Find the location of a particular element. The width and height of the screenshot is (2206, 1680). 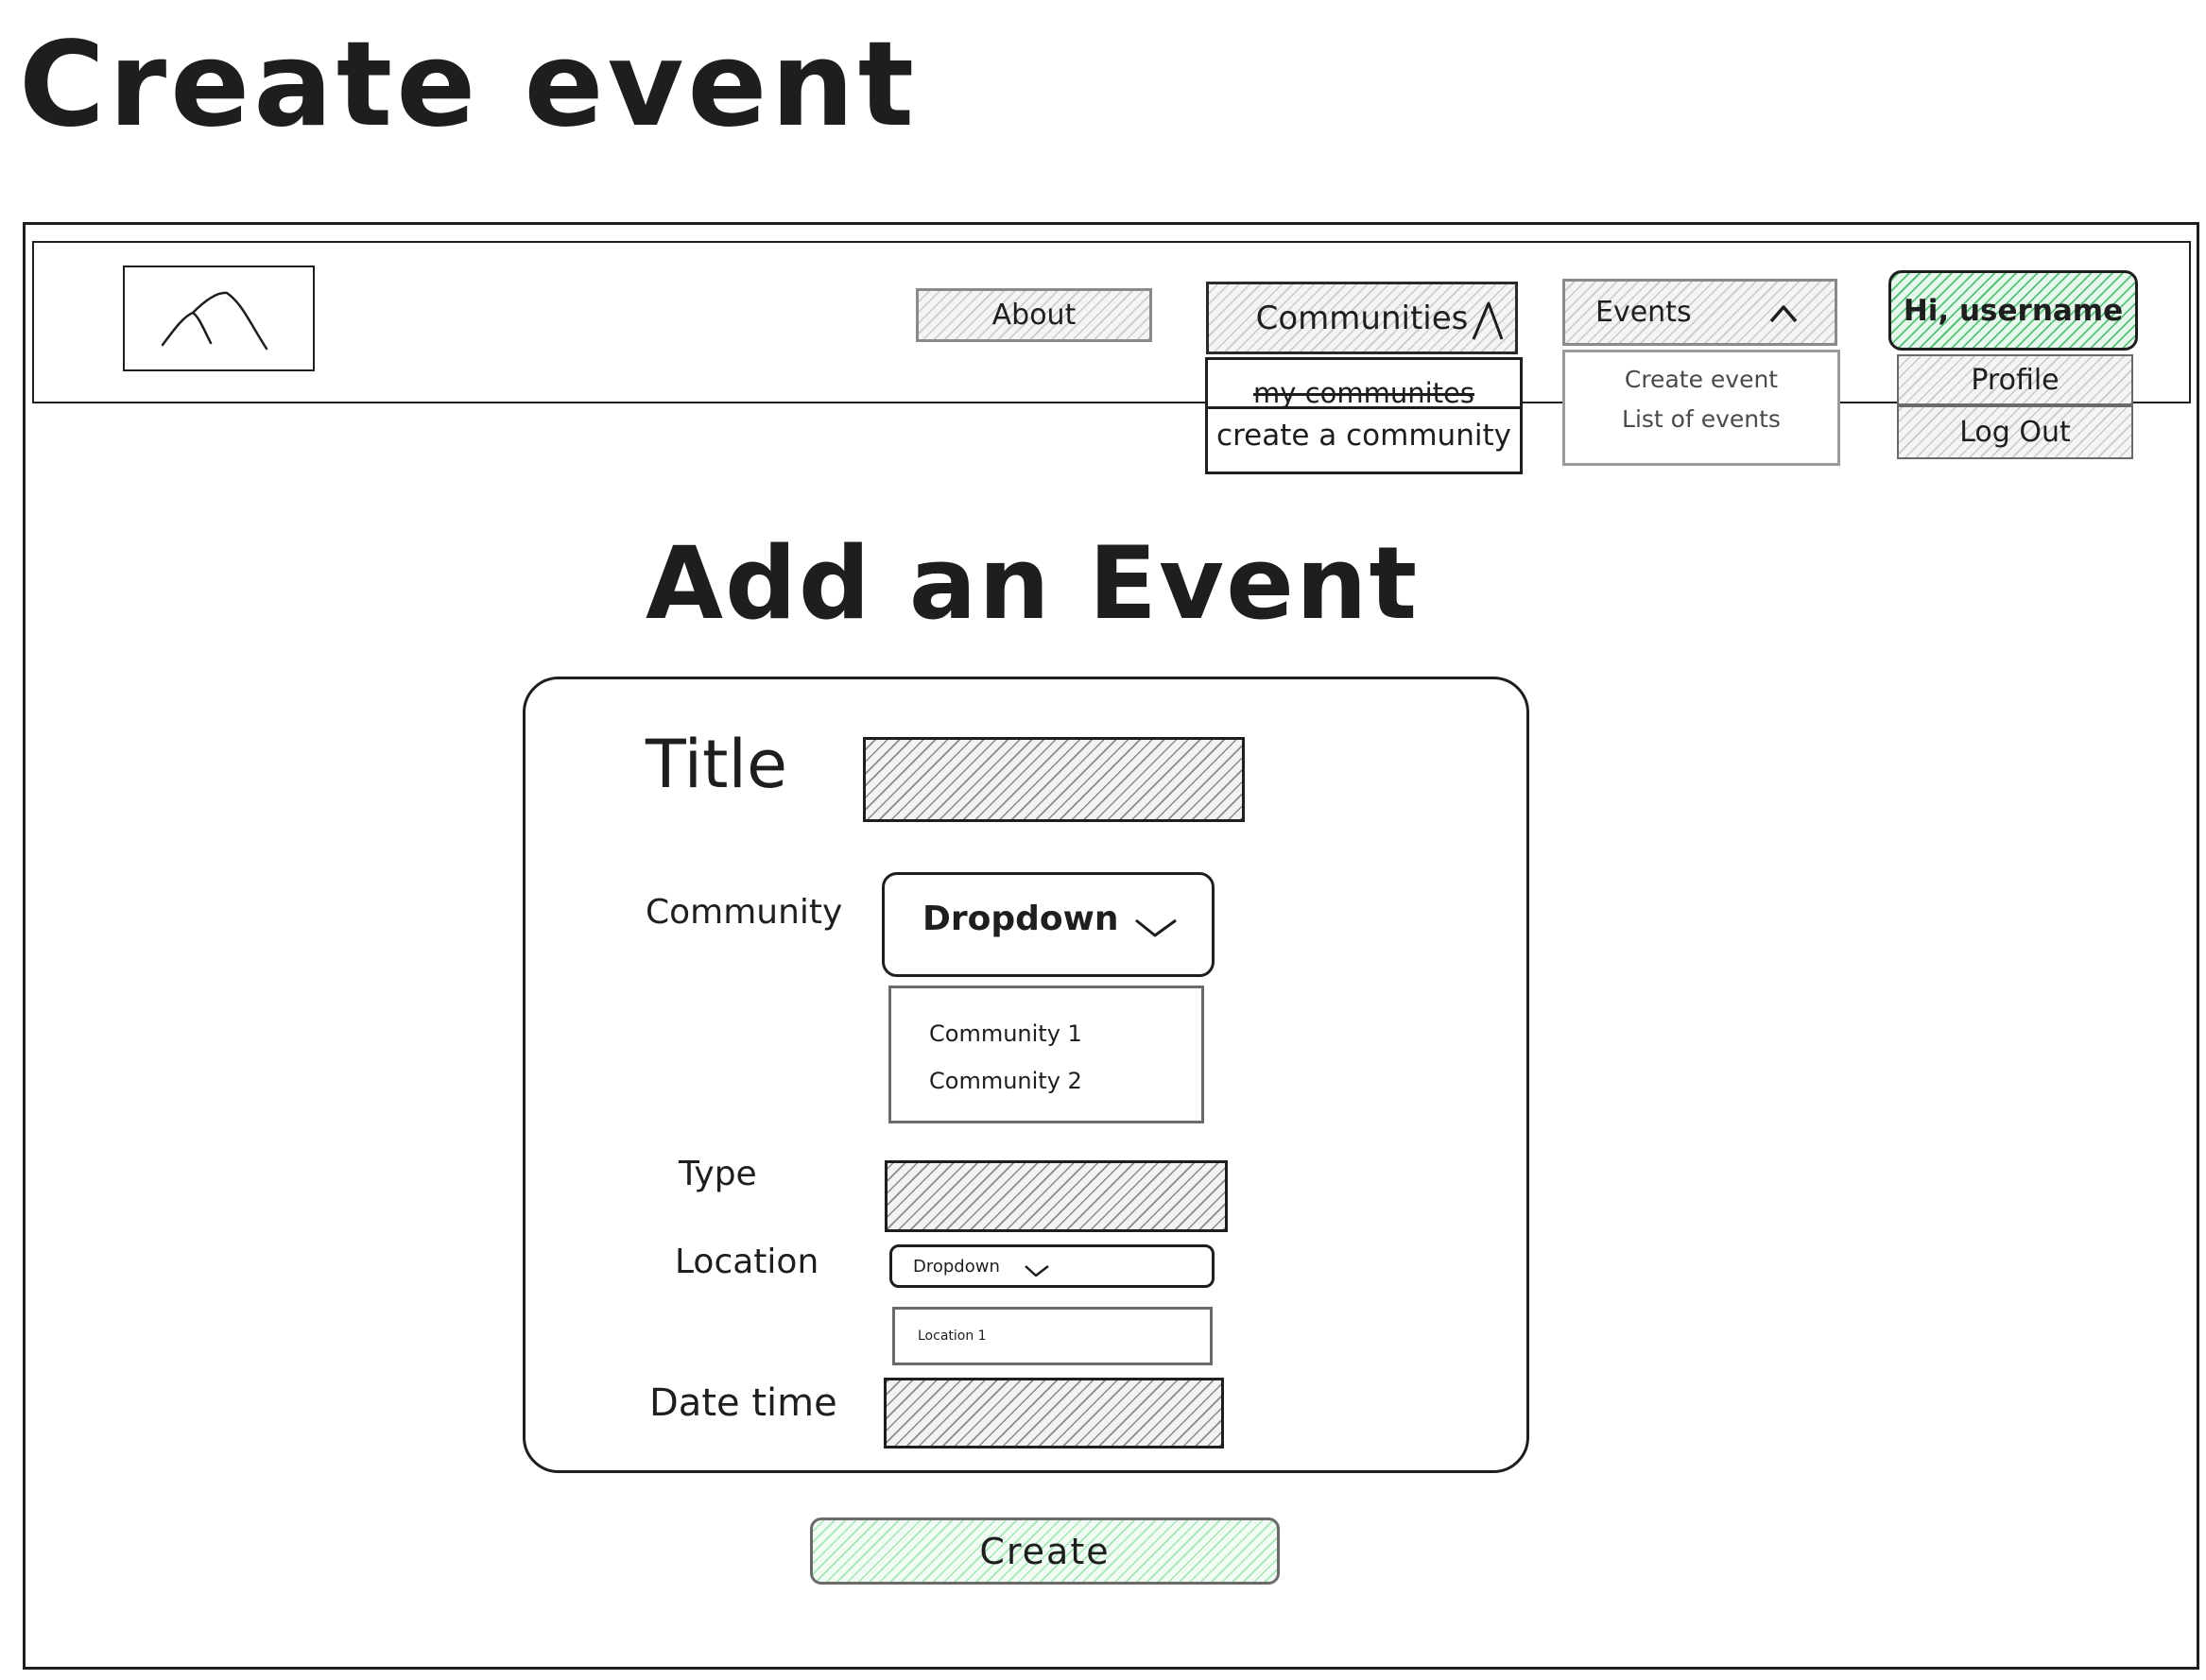

events-menu: Create event List of events is located at coordinates (1701, 408).